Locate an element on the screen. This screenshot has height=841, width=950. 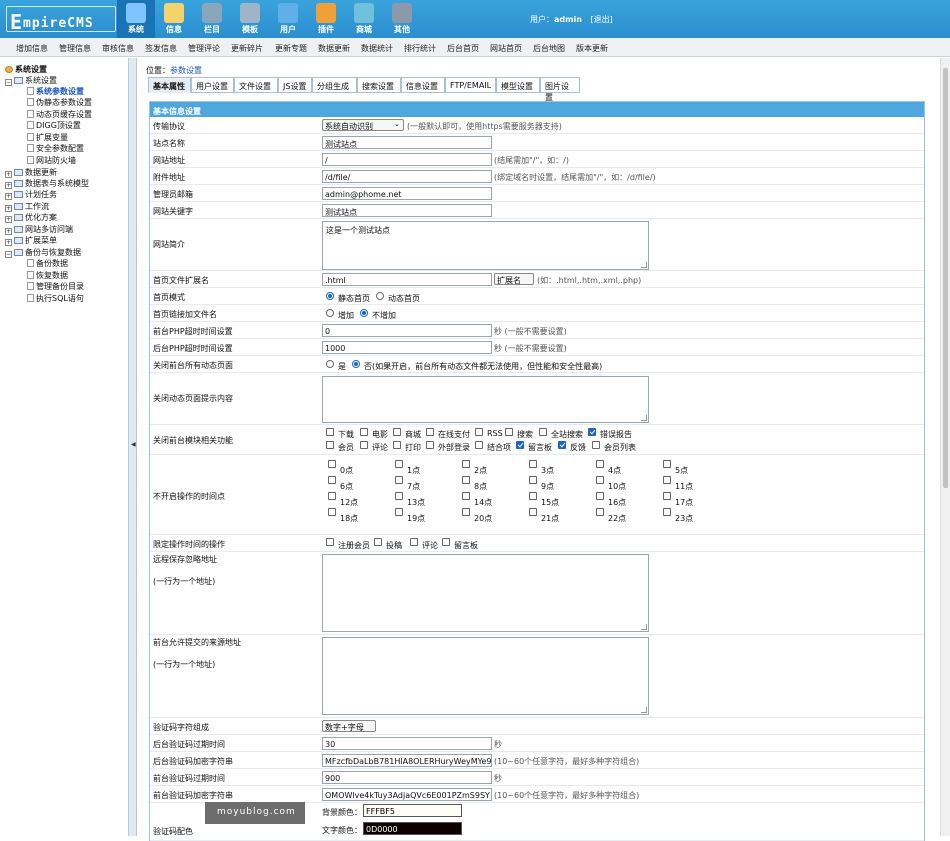
breadcrumb-link: 参数设置 is located at coordinates (186, 70).